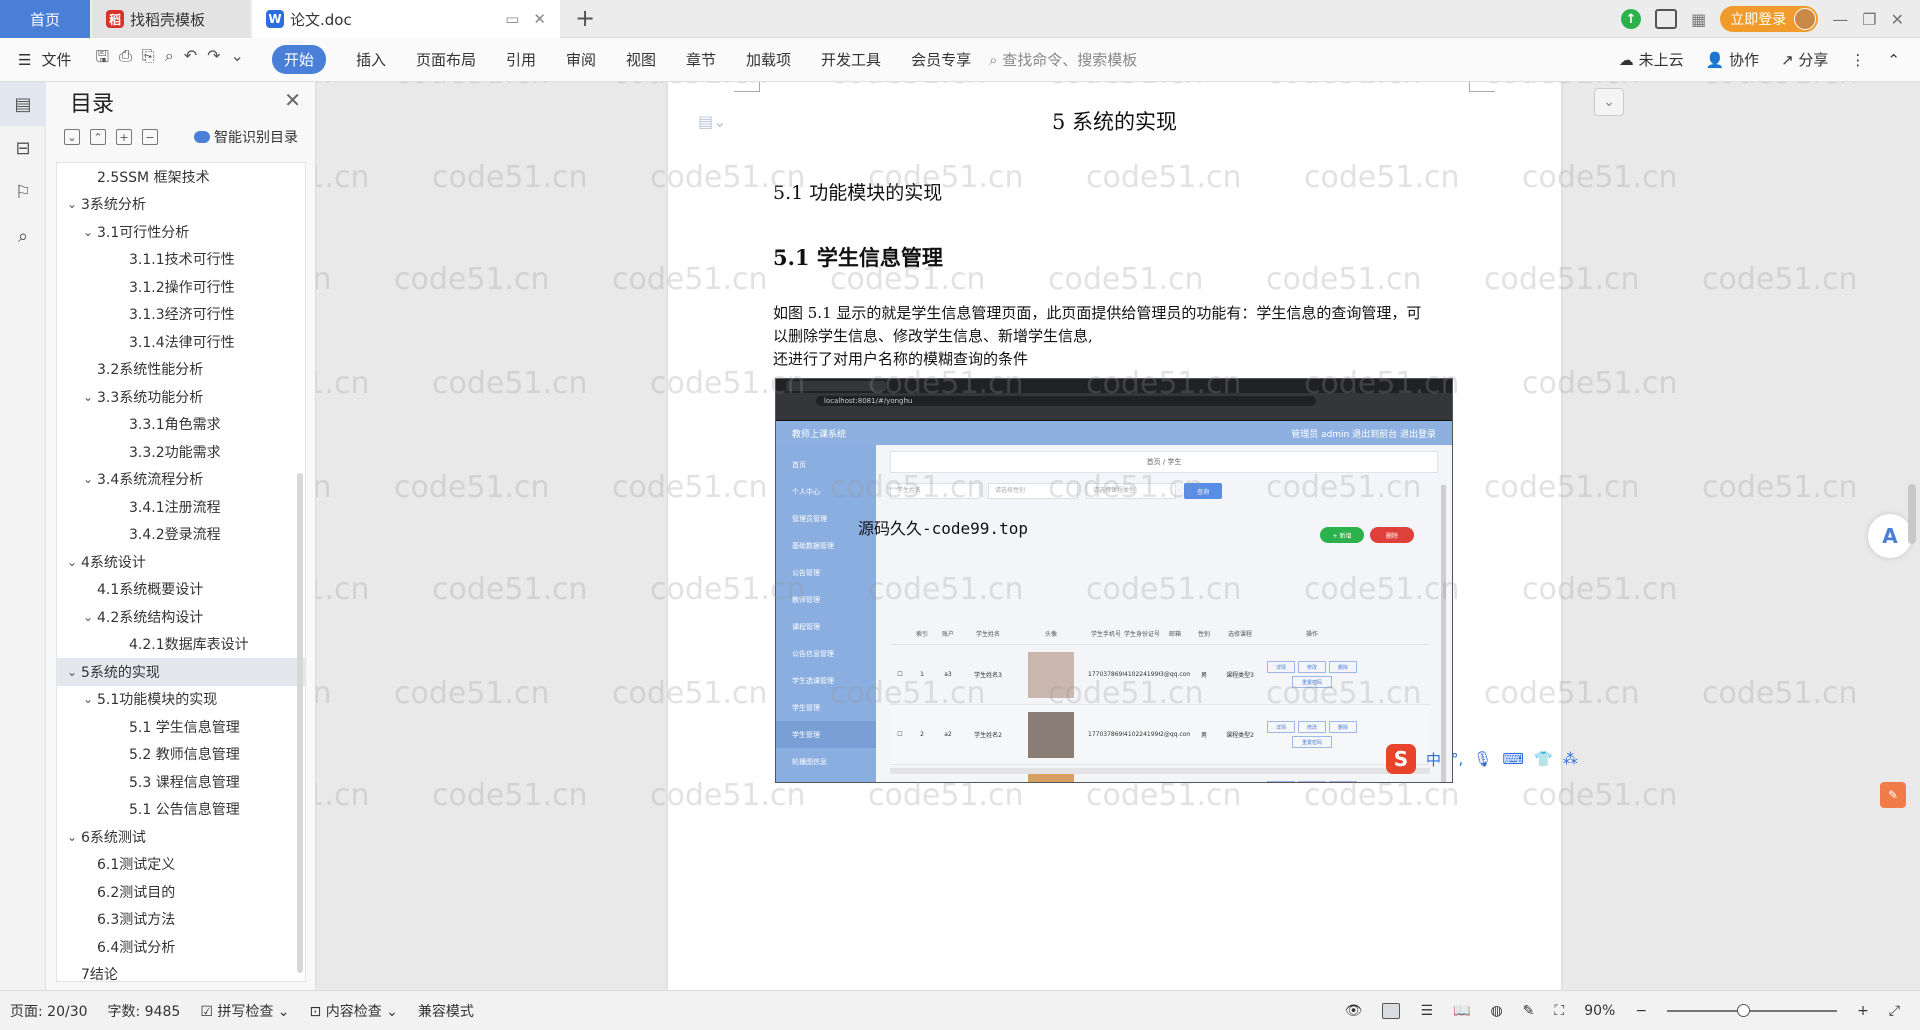 The image size is (1920, 1030). What do you see at coordinates (1840, 19) in the screenshot?
I see `minimize-icon: —` at bounding box center [1840, 19].